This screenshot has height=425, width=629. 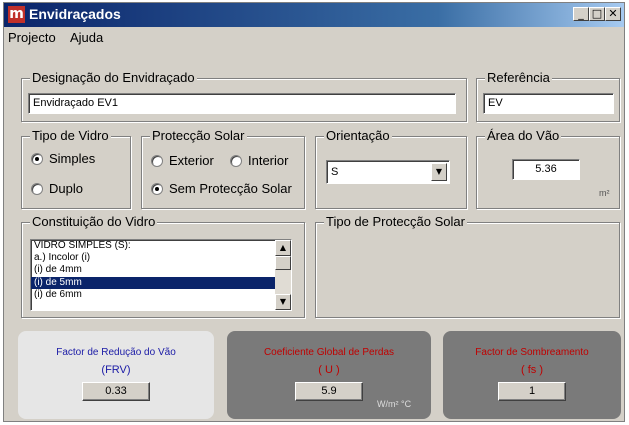 What do you see at coordinates (259, 160) in the screenshot?
I see `radio-interior: Interior` at bounding box center [259, 160].